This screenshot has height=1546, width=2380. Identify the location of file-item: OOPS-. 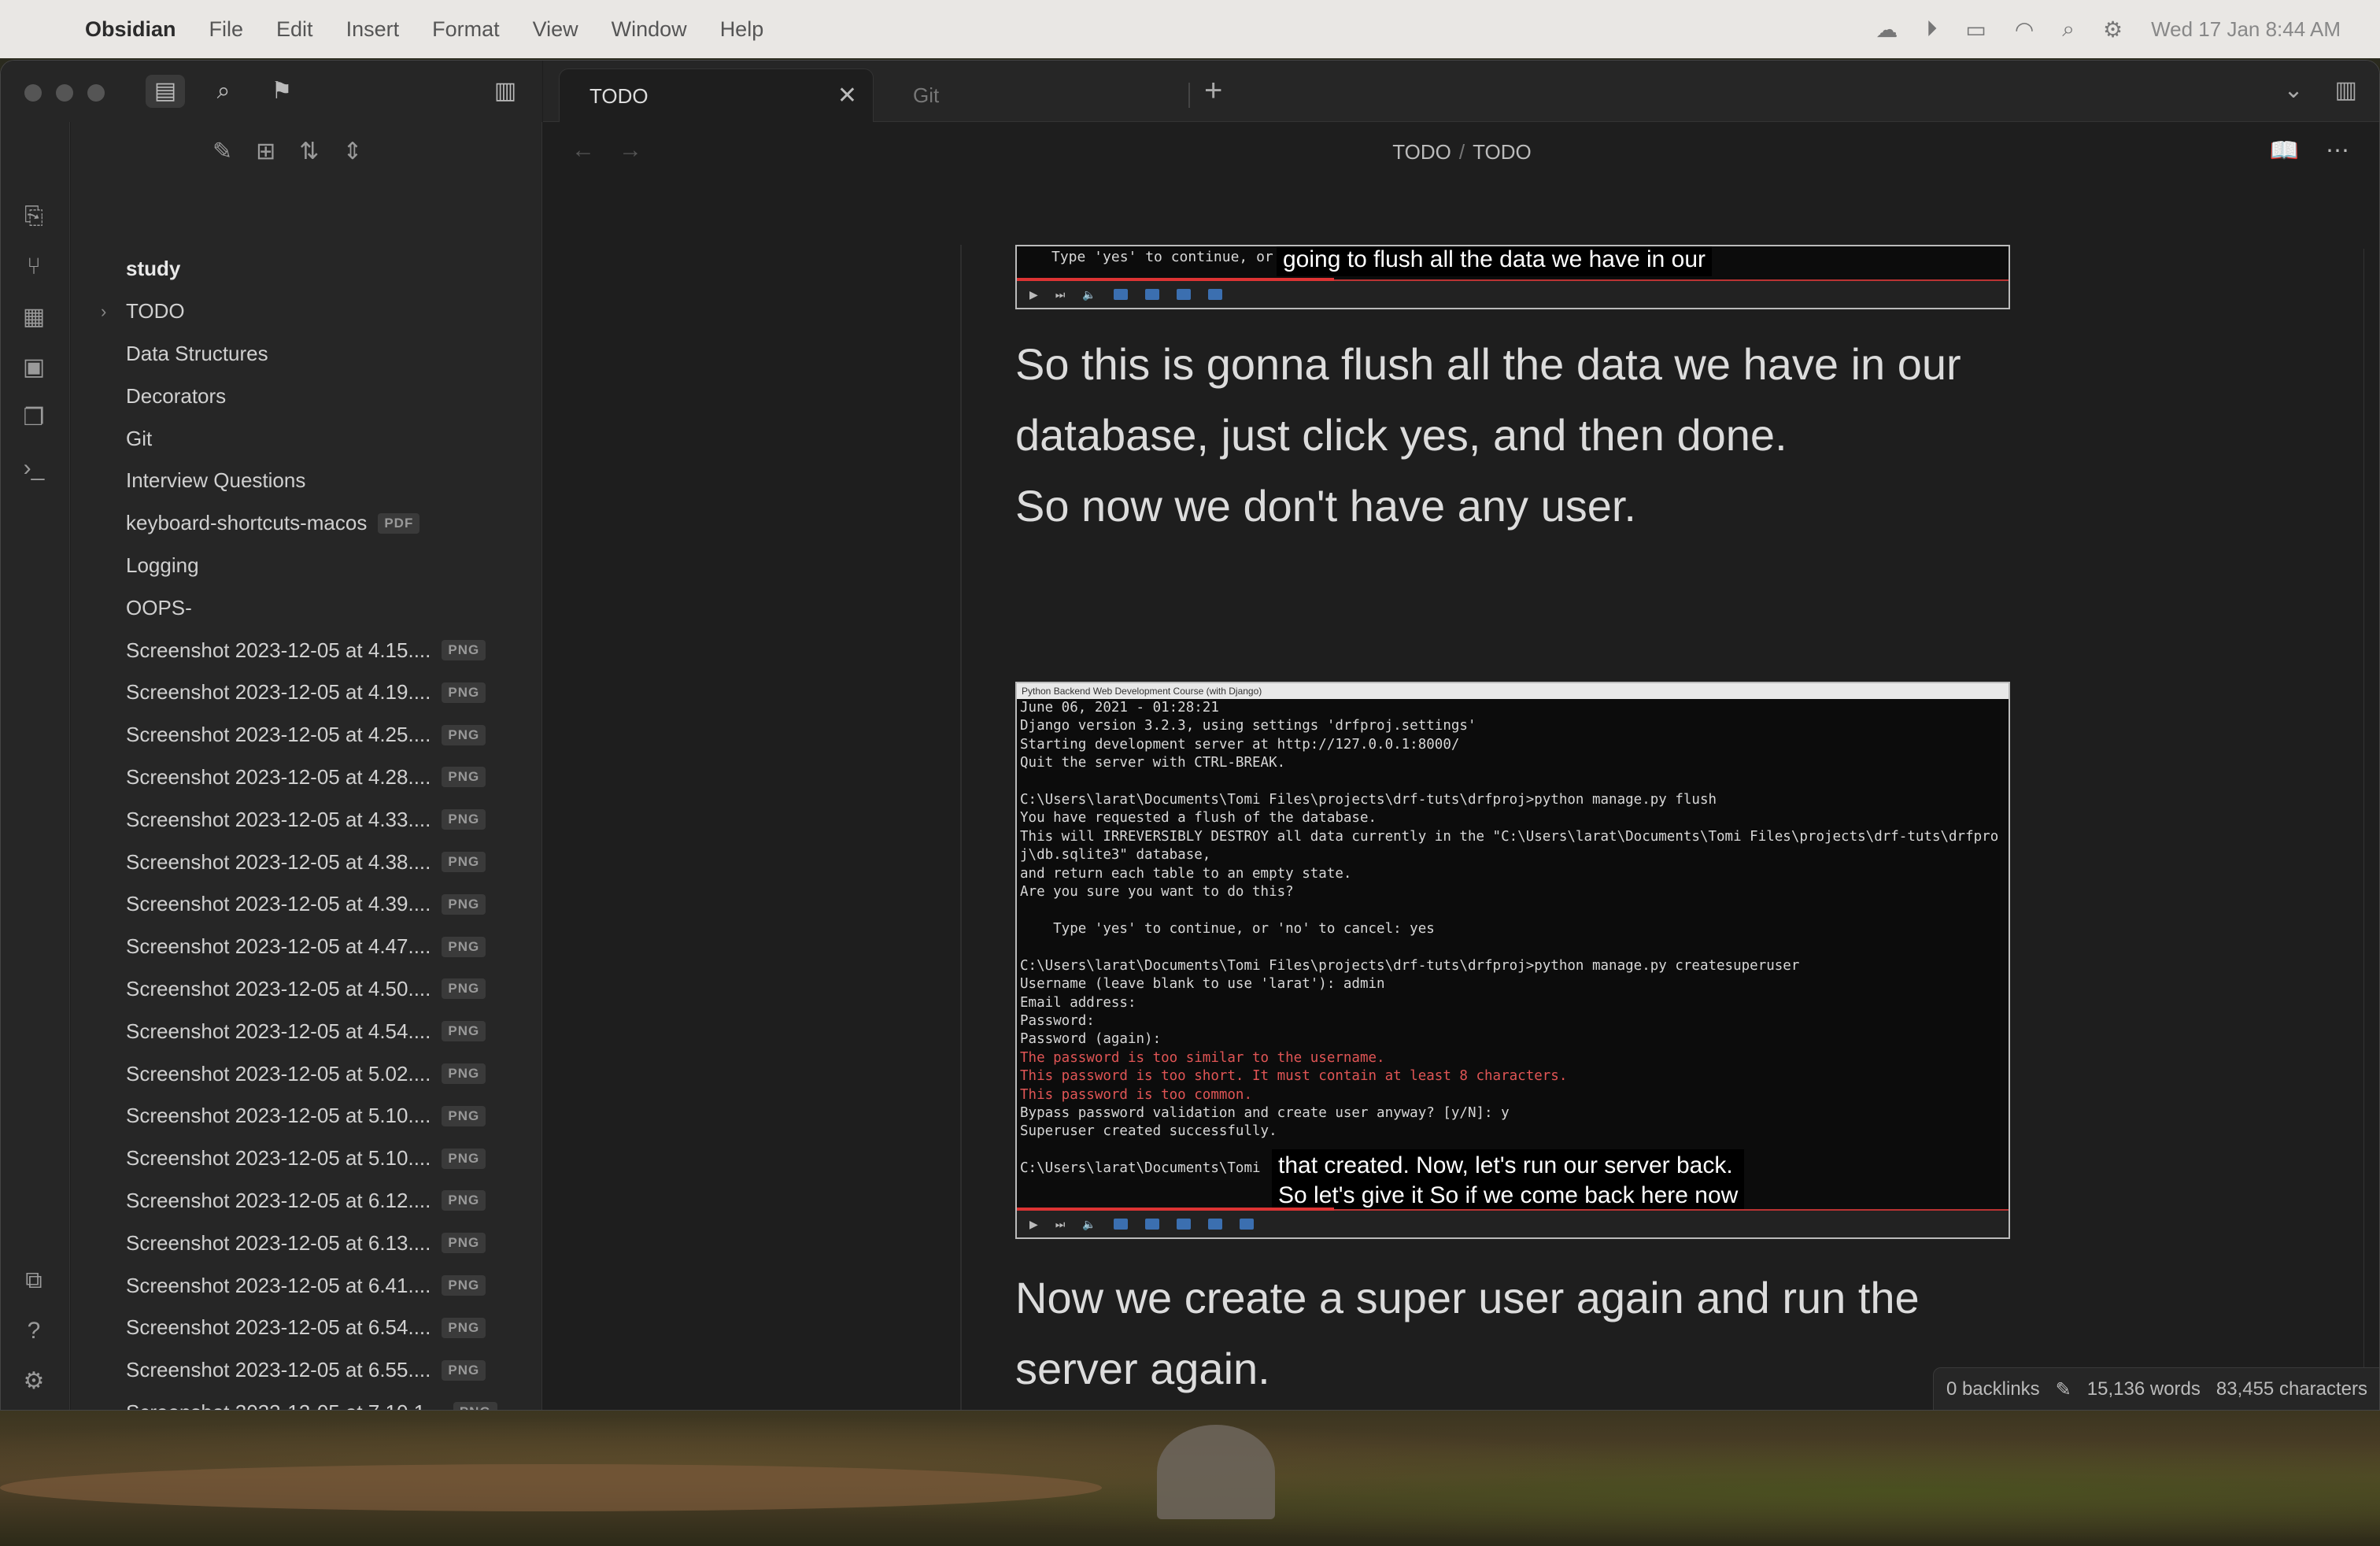
(306, 607).